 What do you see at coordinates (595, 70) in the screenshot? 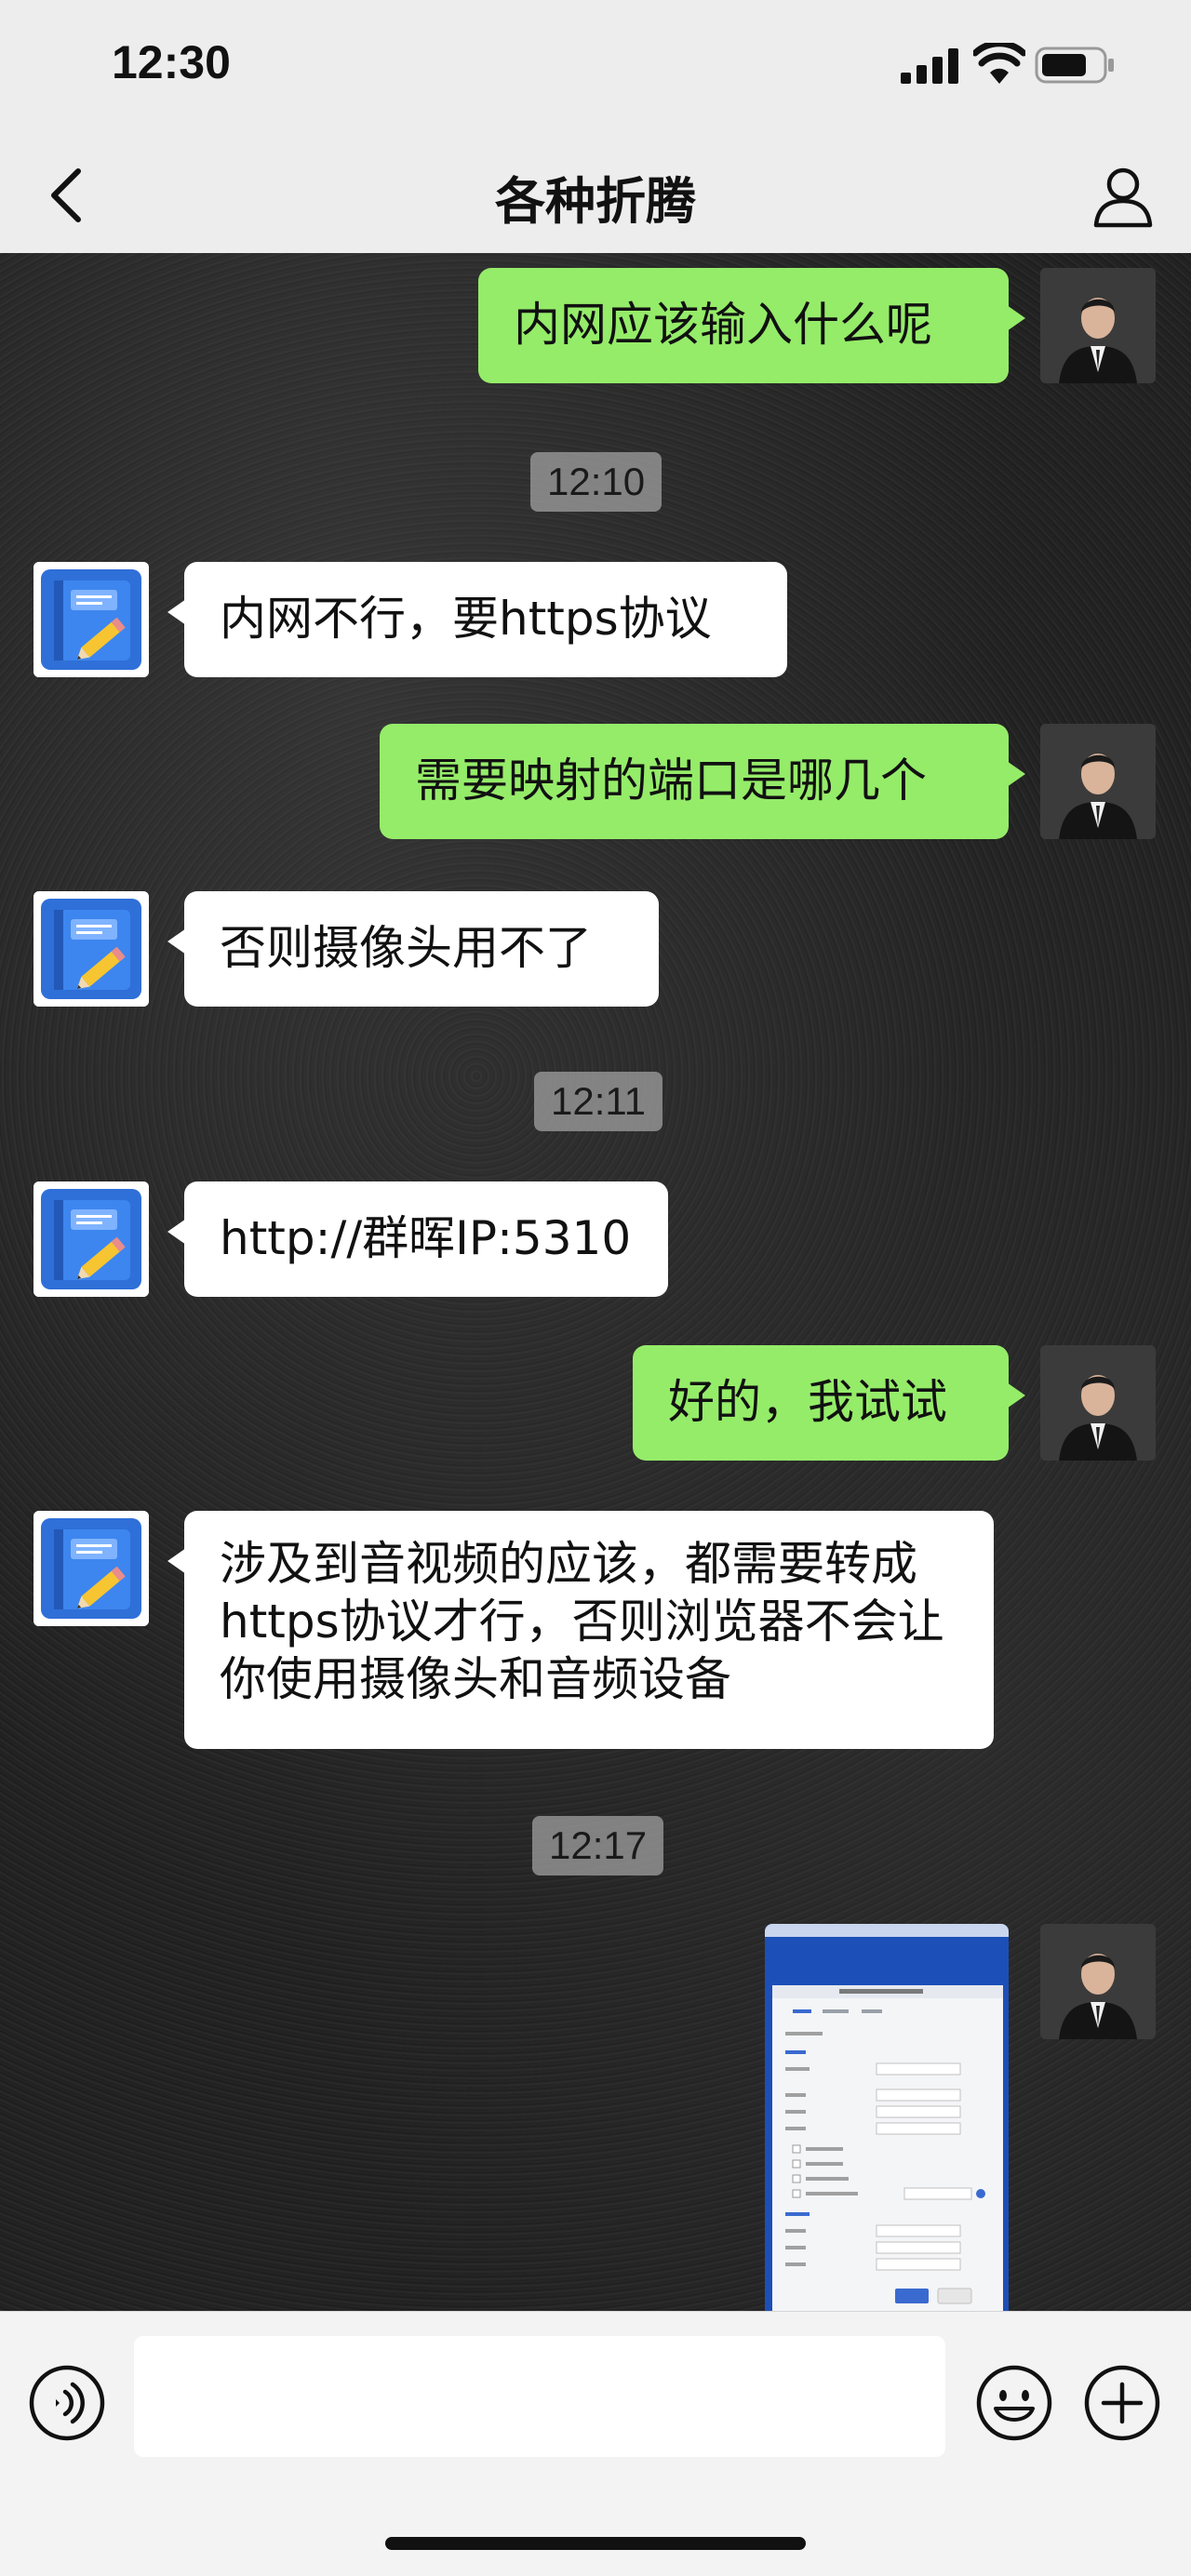
I see `status-bar: 12:30` at bounding box center [595, 70].